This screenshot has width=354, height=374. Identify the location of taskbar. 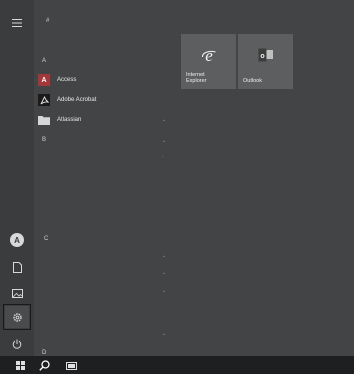
(177, 365).